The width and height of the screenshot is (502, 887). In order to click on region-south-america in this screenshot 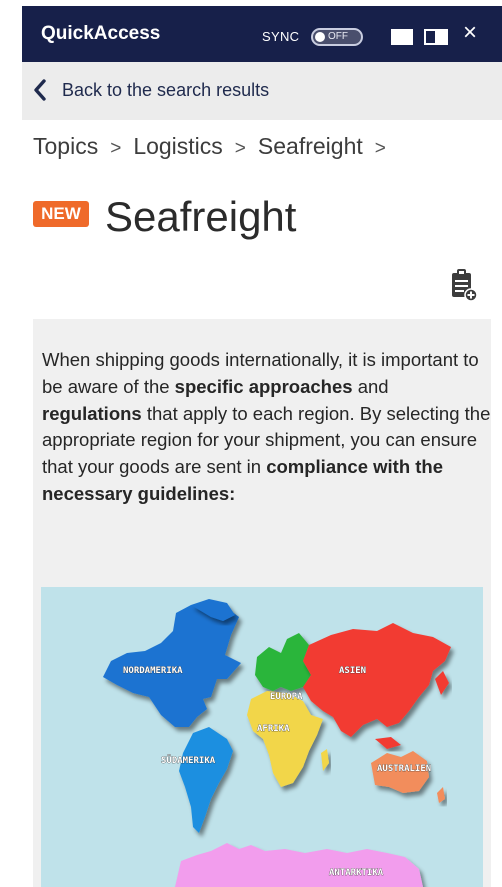, I will do `click(206, 780)`.